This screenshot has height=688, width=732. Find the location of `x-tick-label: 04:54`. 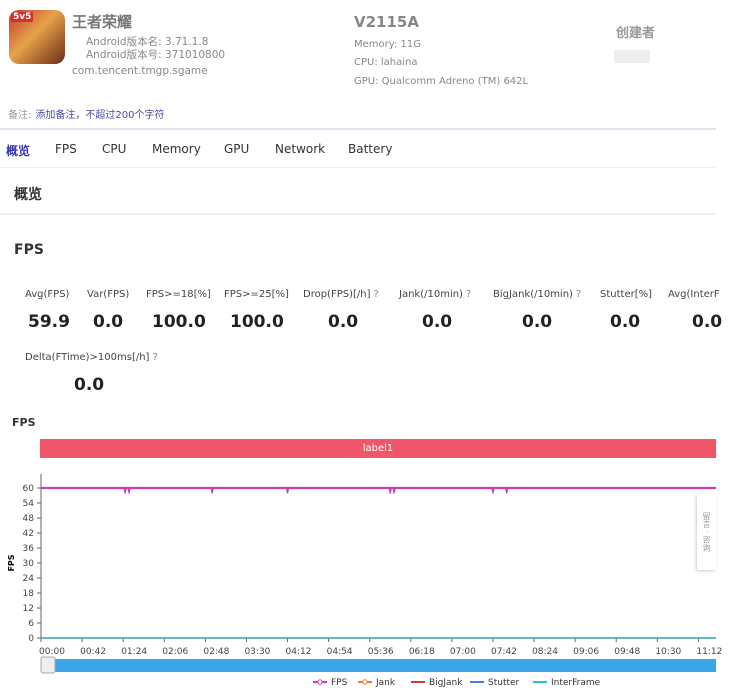

x-tick-label: 04:54 is located at coordinates (340, 652).